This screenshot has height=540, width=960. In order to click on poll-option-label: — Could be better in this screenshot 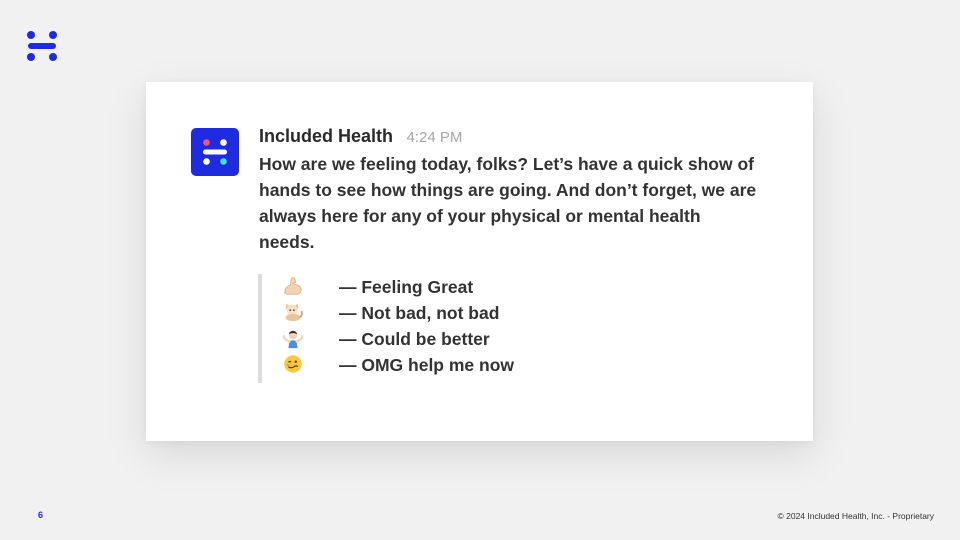, I will do `click(414, 339)`.